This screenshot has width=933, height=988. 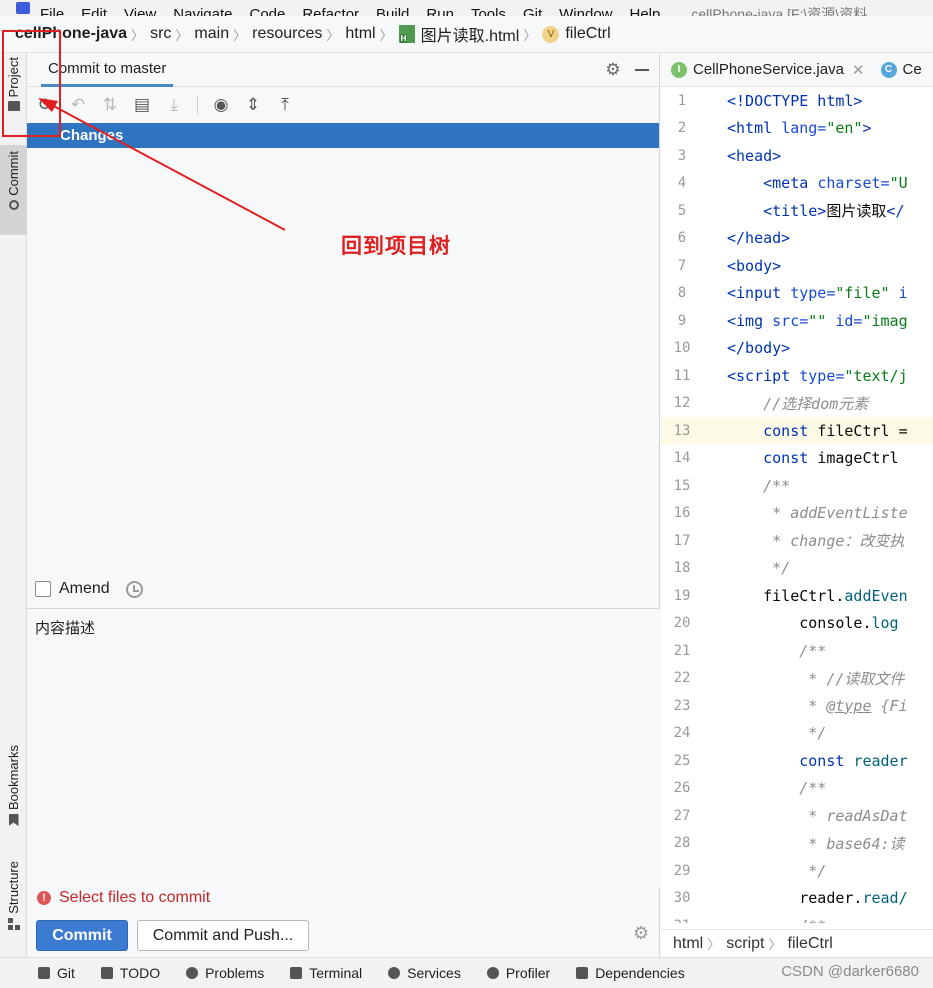 What do you see at coordinates (174, 105) in the screenshot?
I see `update-icon: ⤓` at bounding box center [174, 105].